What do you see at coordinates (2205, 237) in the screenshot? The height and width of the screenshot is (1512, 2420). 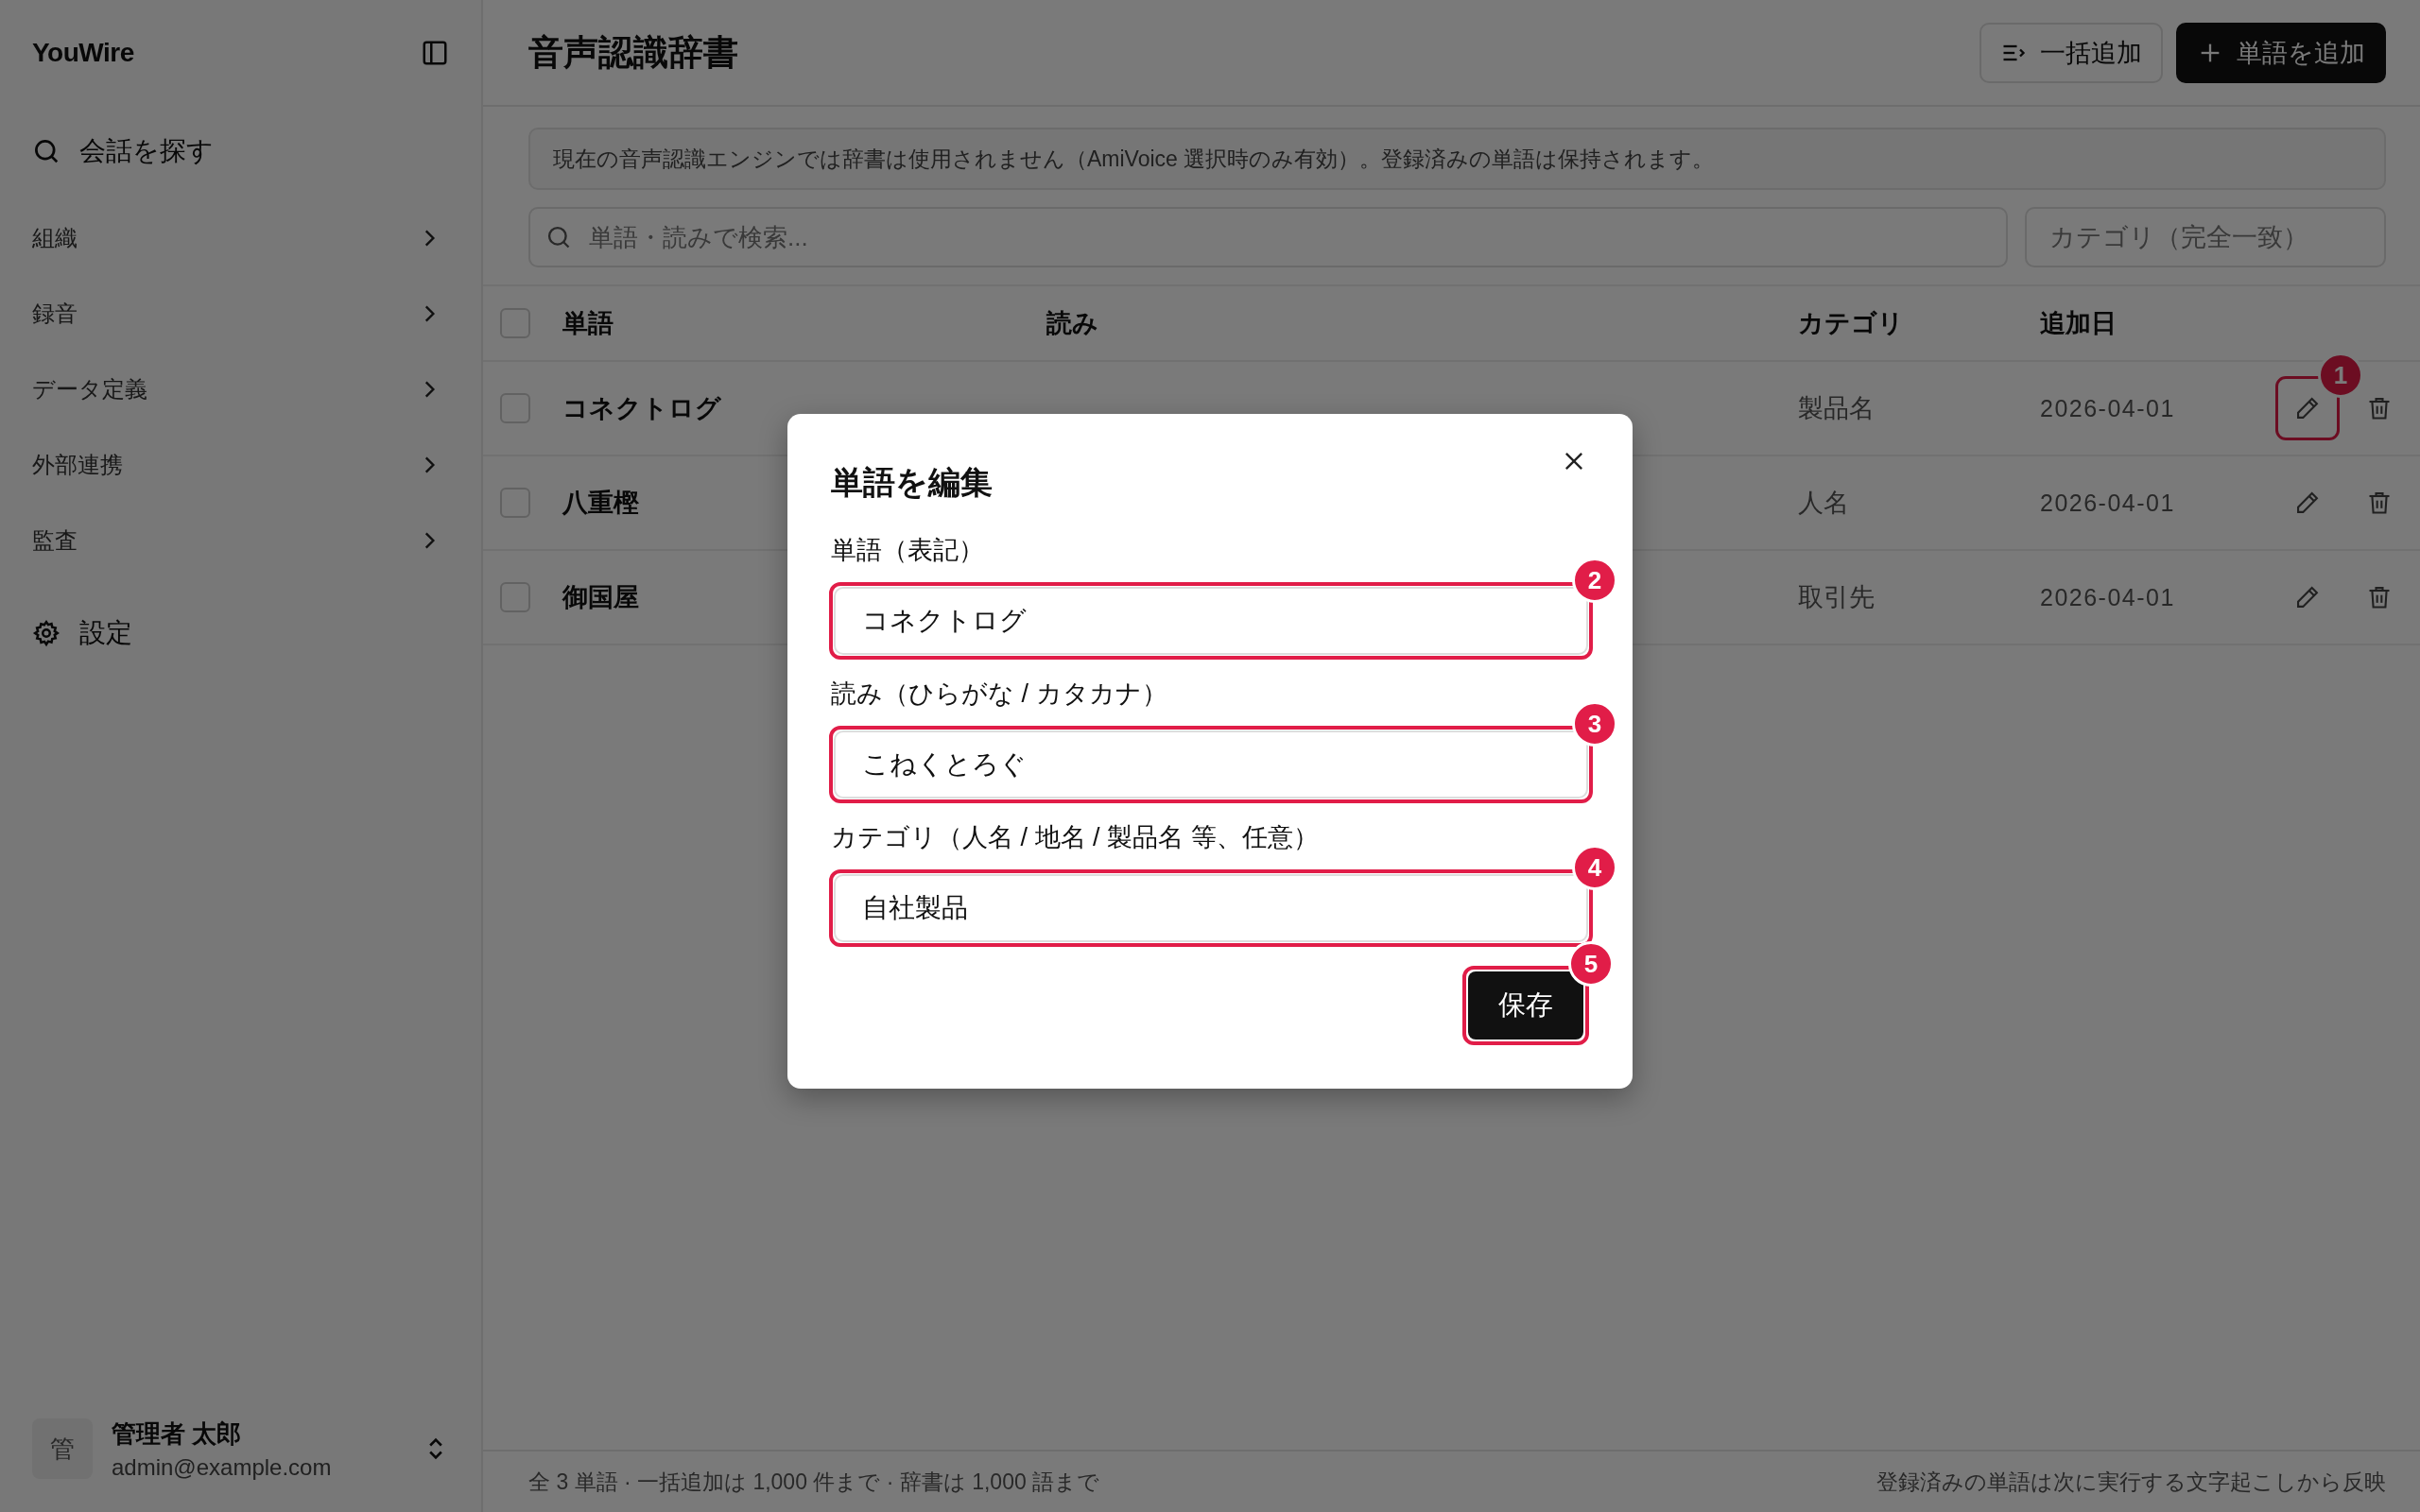 I see `category-filter-field: カテゴリ（完全一致）` at bounding box center [2205, 237].